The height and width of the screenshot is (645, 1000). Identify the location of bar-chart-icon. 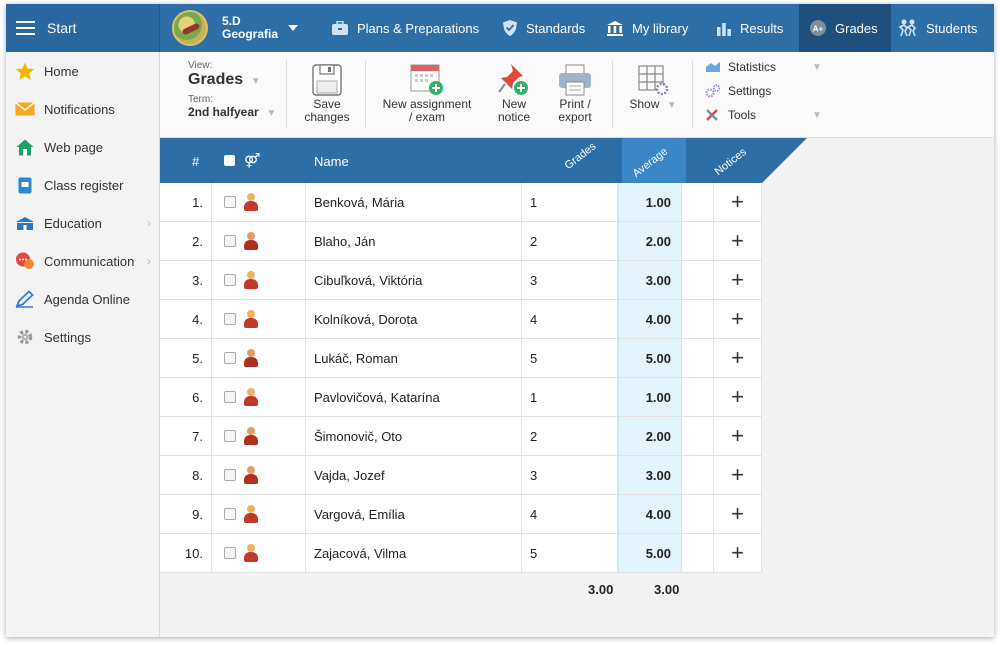
(724, 28).